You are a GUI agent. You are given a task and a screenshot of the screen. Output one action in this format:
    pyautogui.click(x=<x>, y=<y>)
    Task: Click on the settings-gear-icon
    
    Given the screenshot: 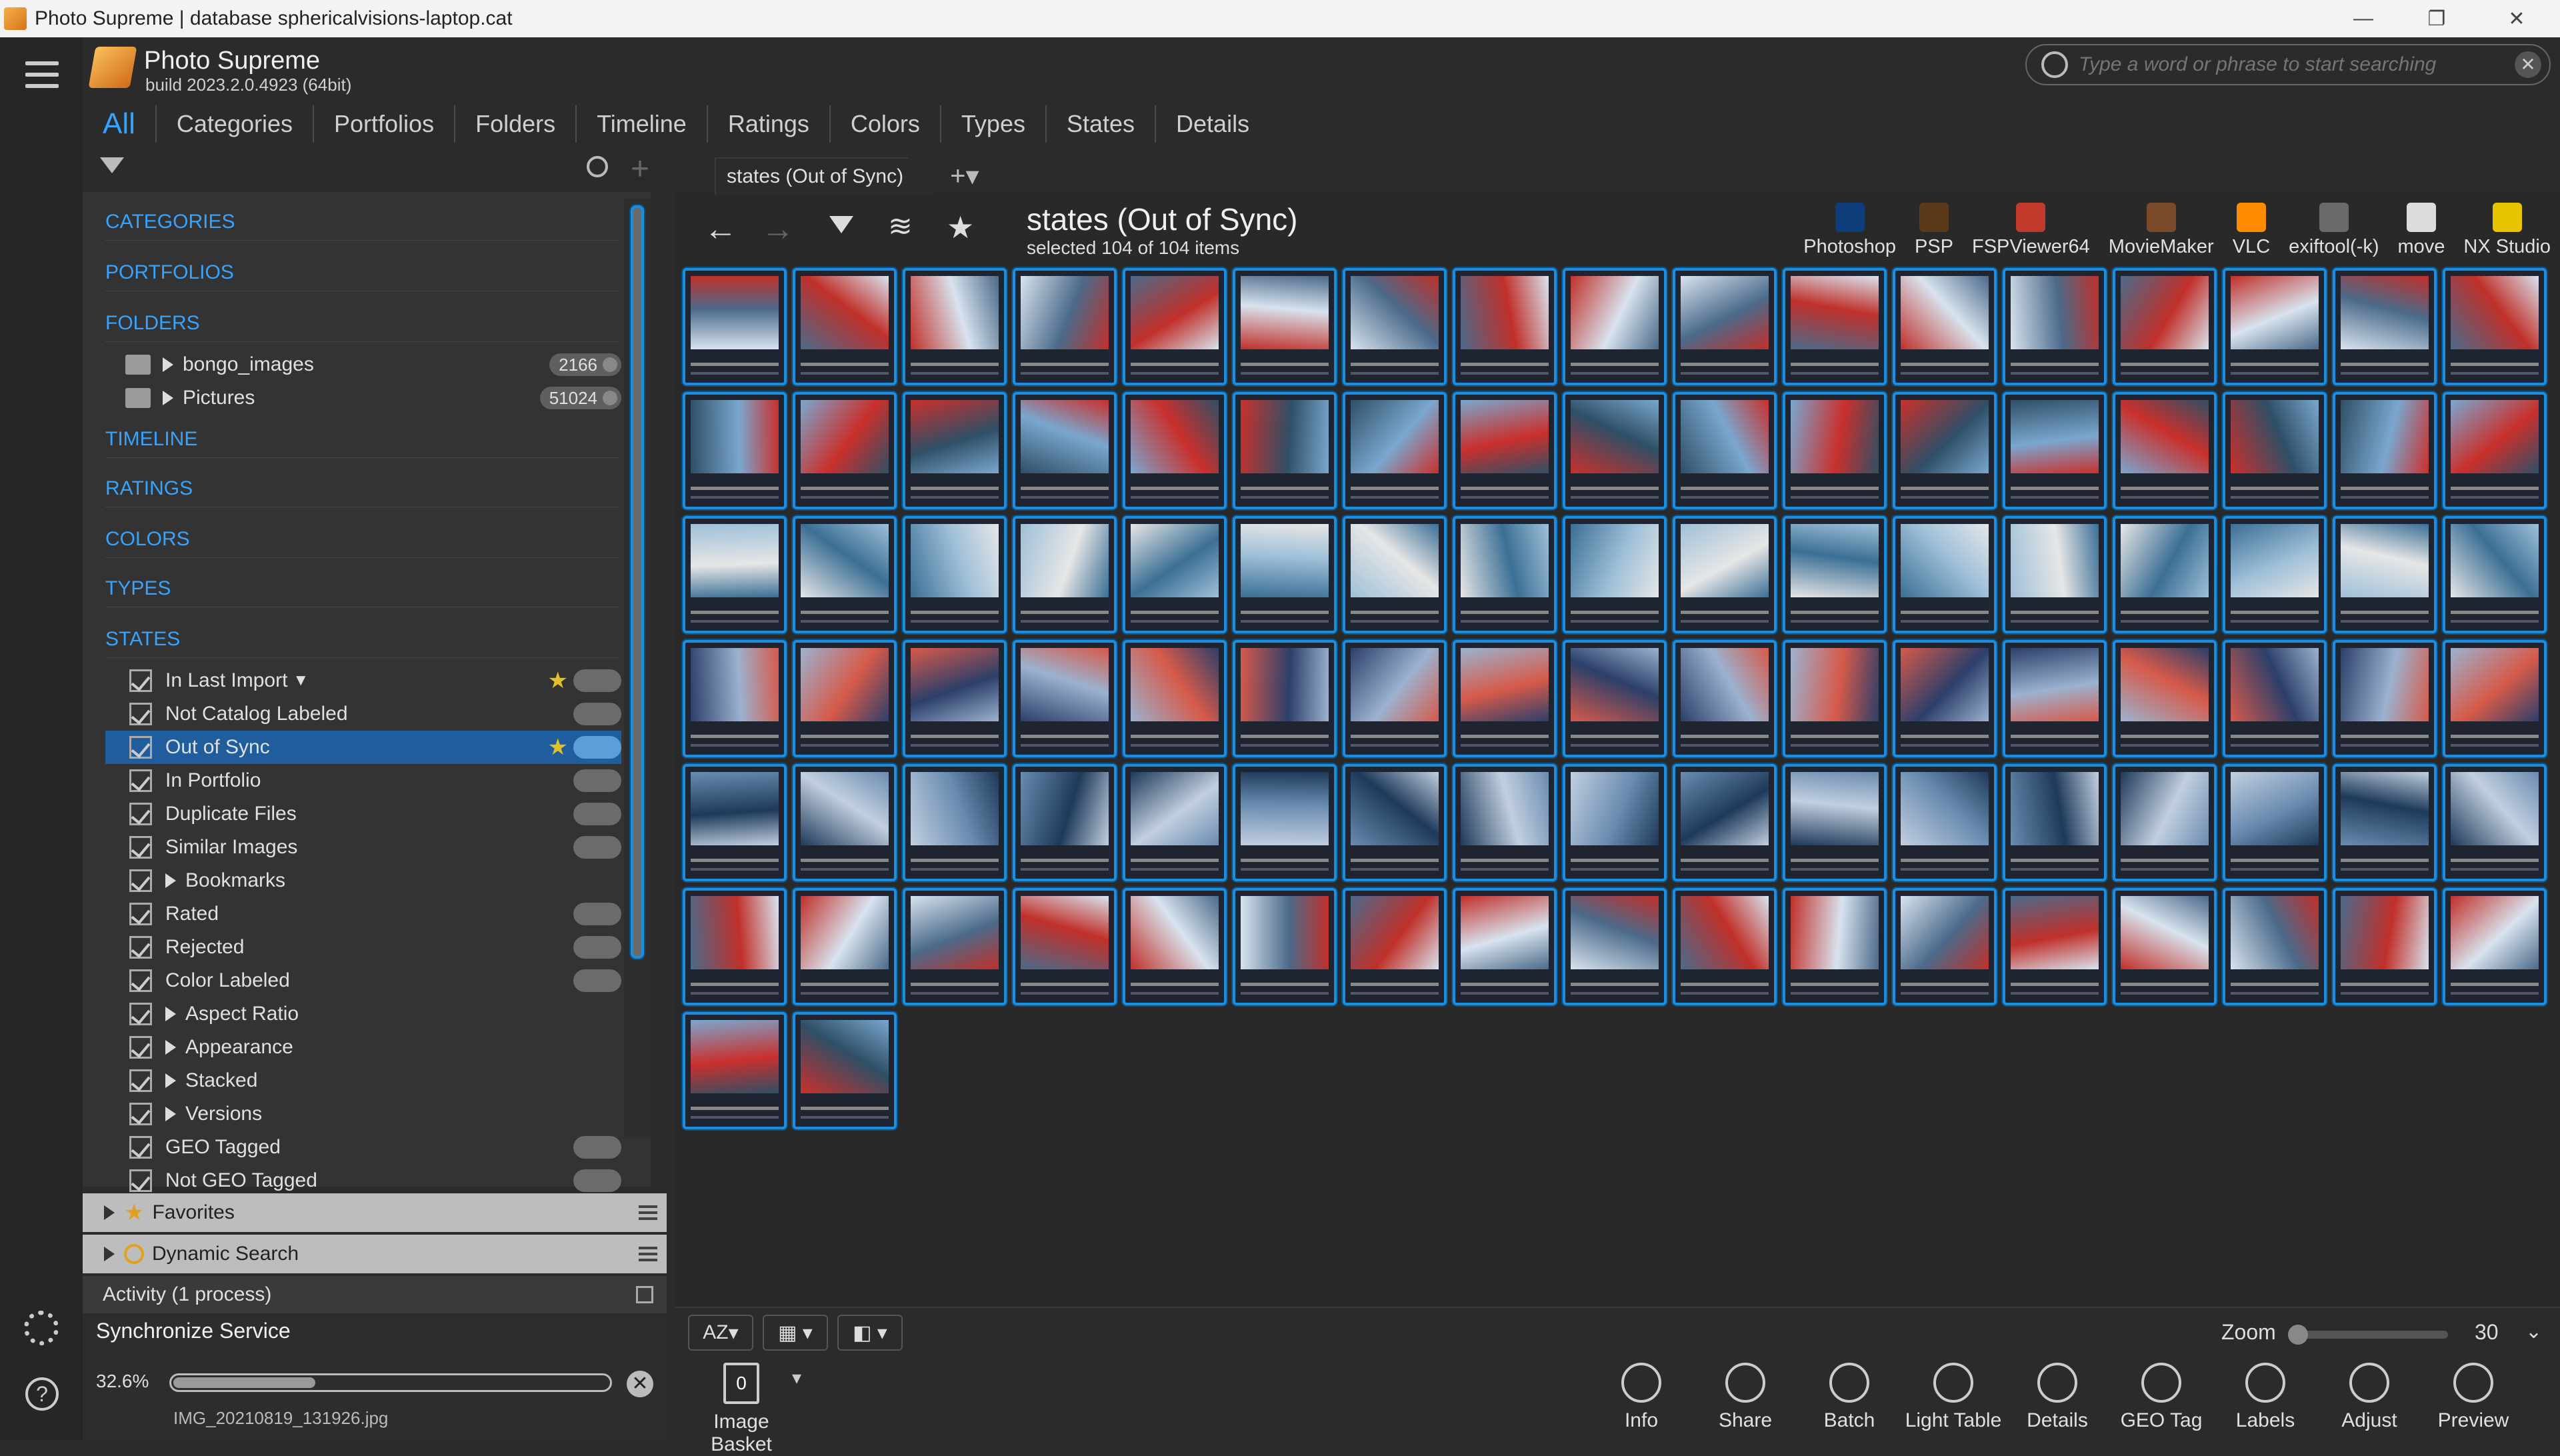 What is the action you would take?
    pyautogui.click(x=41, y=1328)
    